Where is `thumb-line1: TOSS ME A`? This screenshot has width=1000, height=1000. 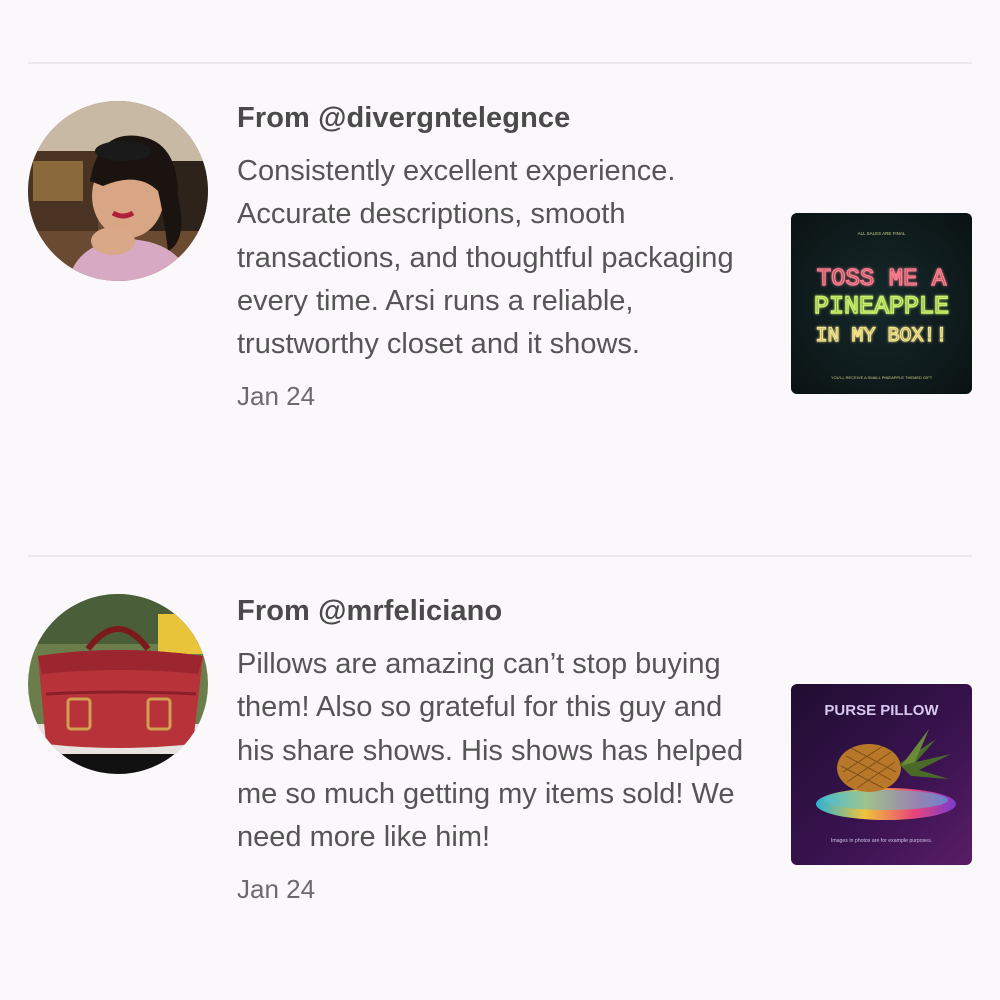 thumb-line1: TOSS ME A is located at coordinates (882, 279).